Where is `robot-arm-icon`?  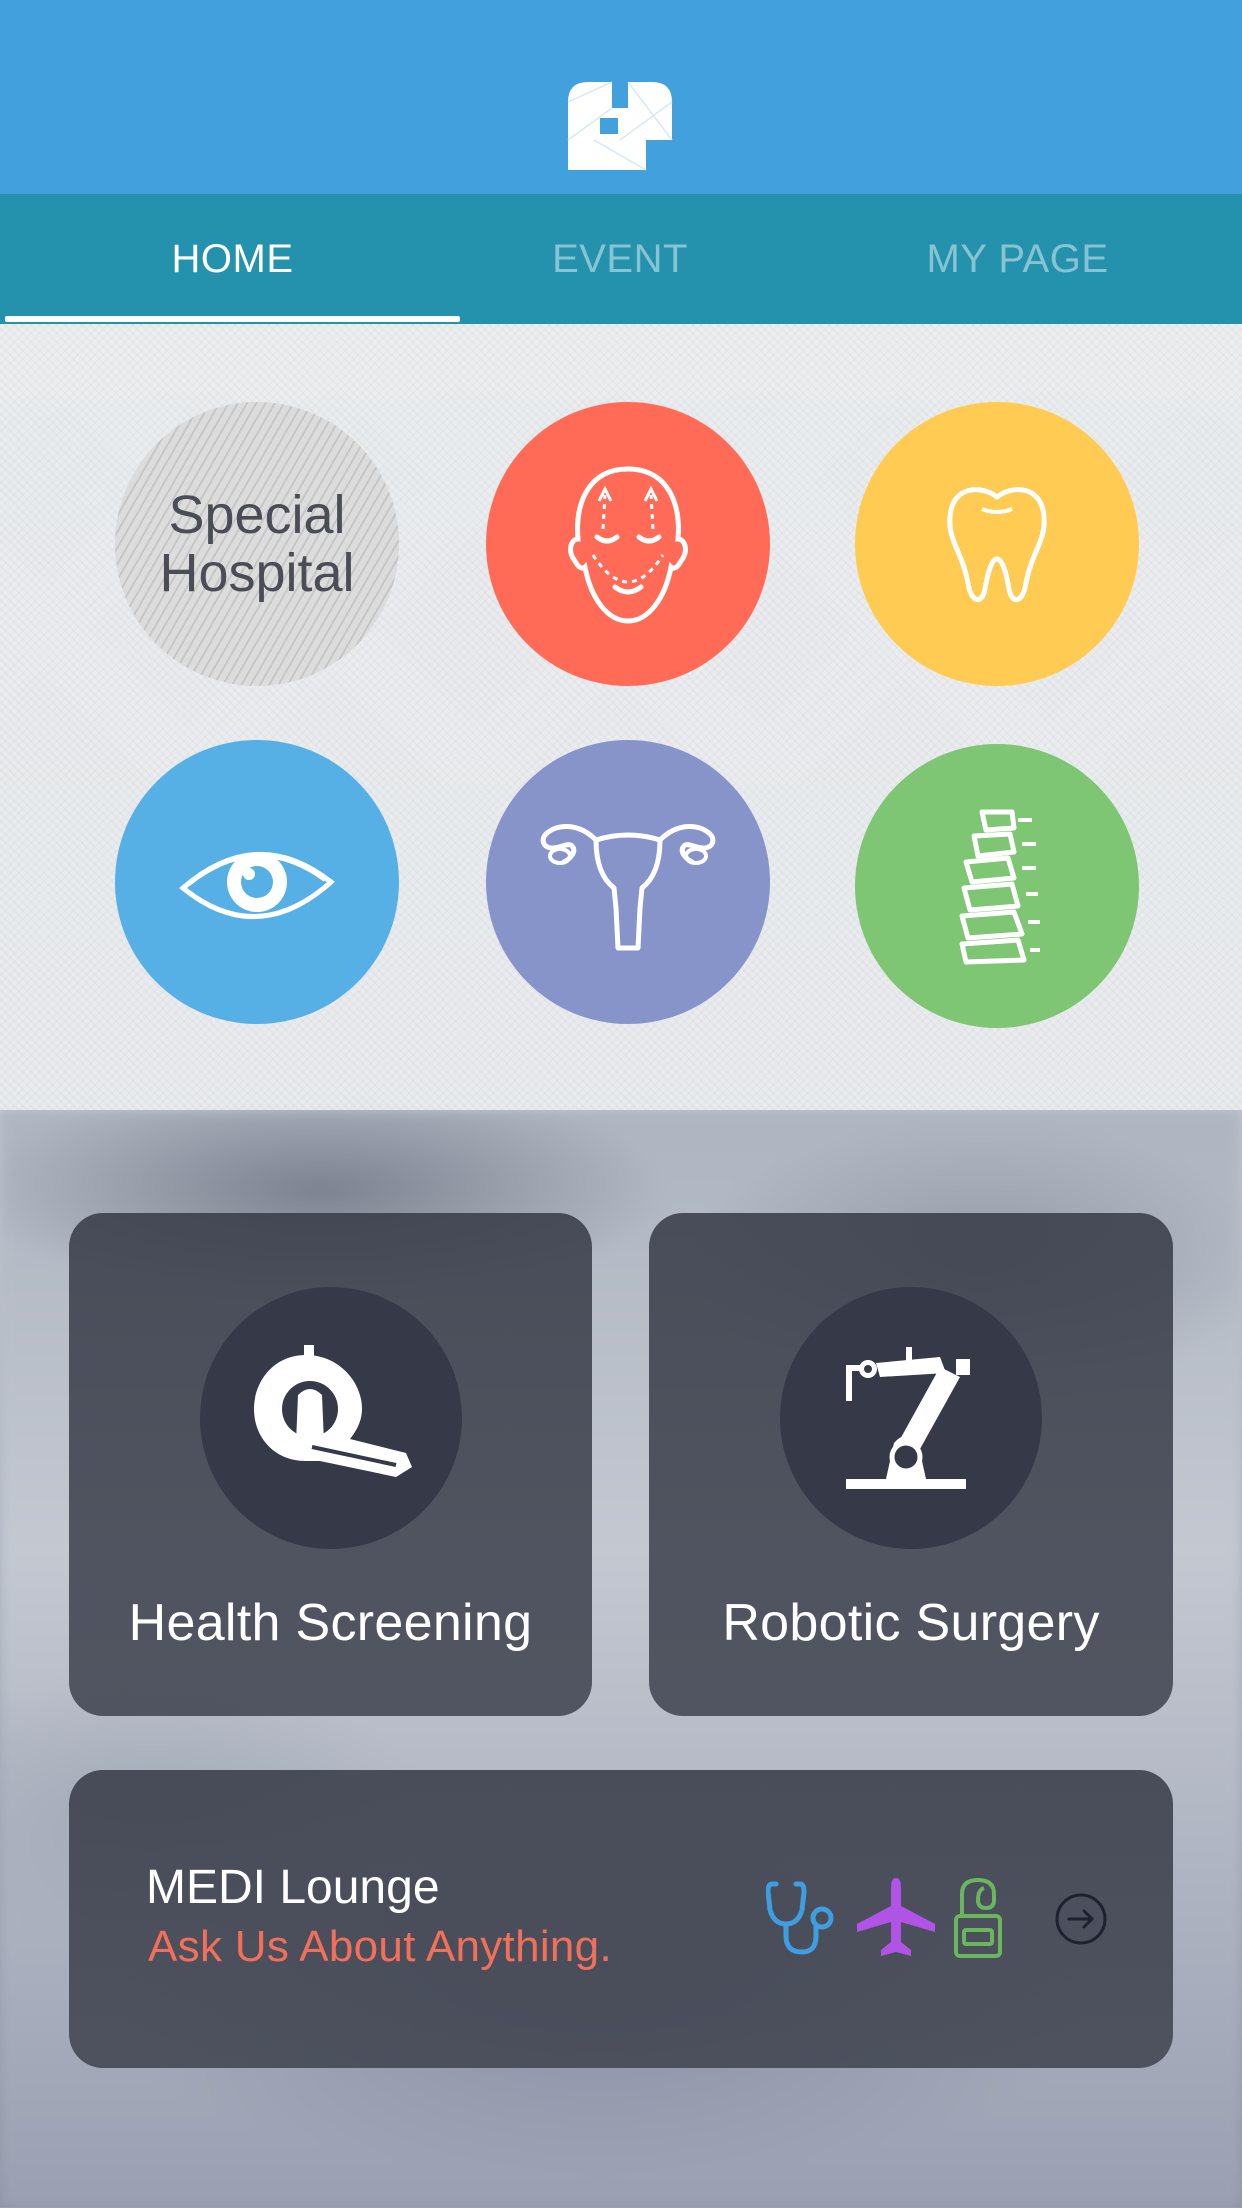
robot-arm-icon is located at coordinates (908, 1418).